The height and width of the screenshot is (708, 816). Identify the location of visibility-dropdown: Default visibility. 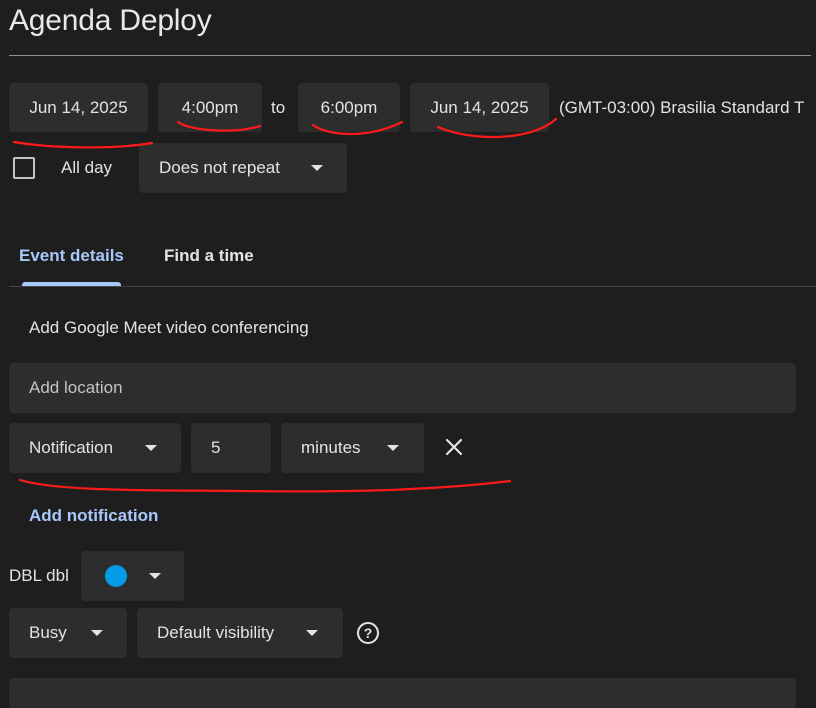
(240, 633).